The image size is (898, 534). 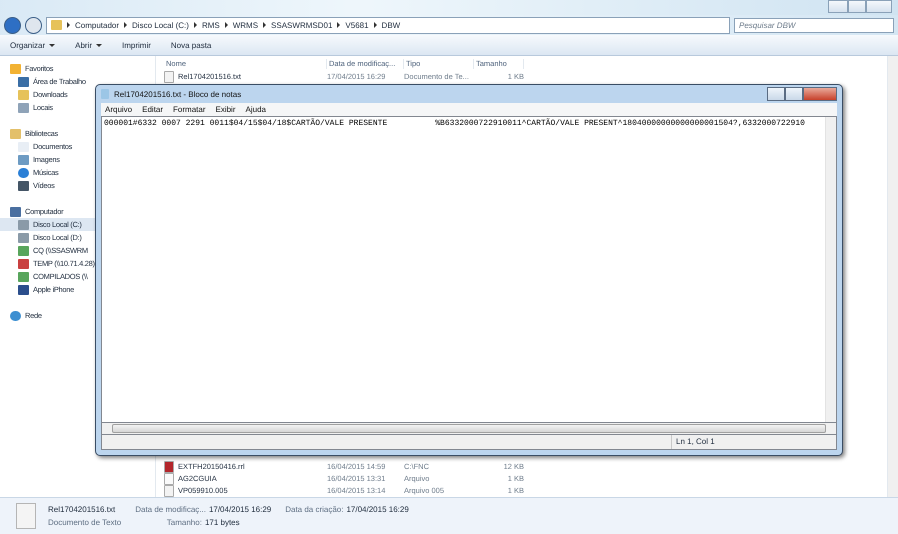 What do you see at coordinates (85, 522) in the screenshot?
I see `details-filetype: Documento de Texto` at bounding box center [85, 522].